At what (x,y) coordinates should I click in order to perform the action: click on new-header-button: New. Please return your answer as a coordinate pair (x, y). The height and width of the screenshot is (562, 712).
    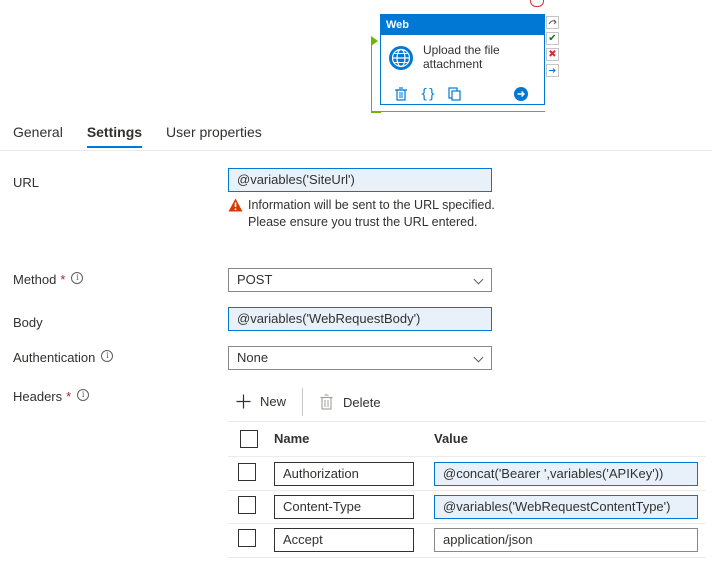
    Looking at the image, I should click on (261, 401).